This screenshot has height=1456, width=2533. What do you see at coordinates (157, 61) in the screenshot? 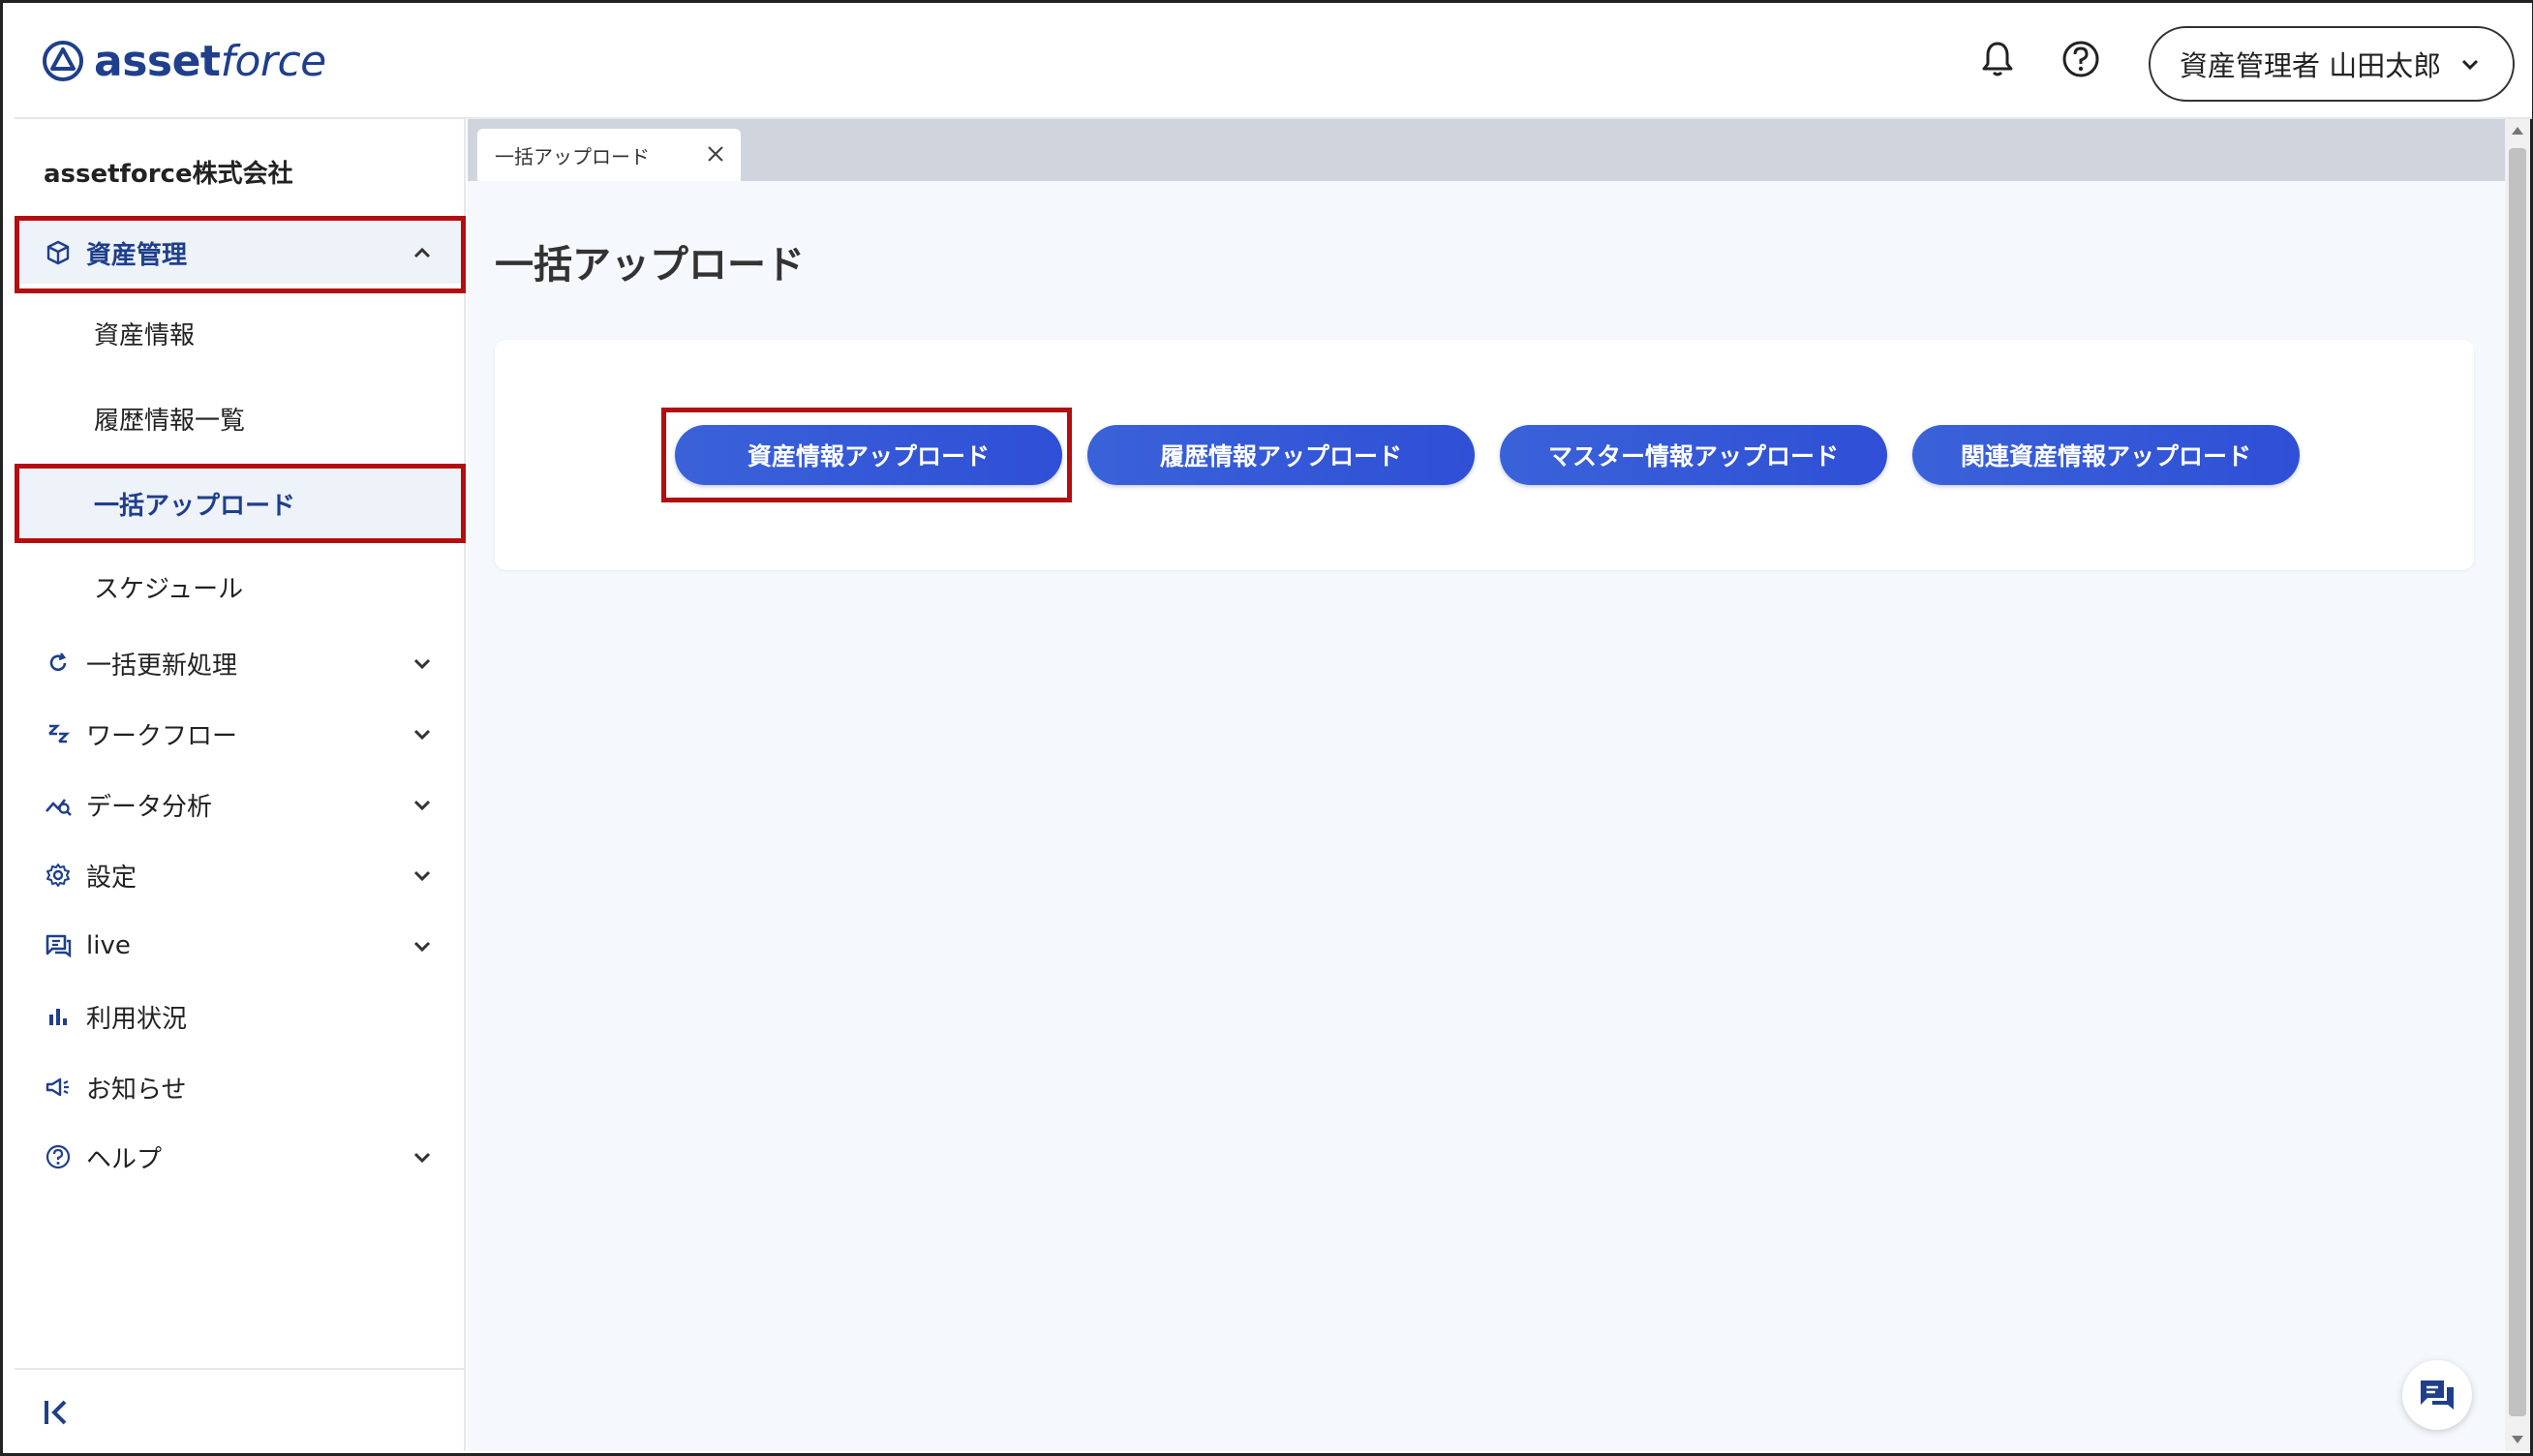
I see `logo-text-asset: asset` at bounding box center [157, 61].